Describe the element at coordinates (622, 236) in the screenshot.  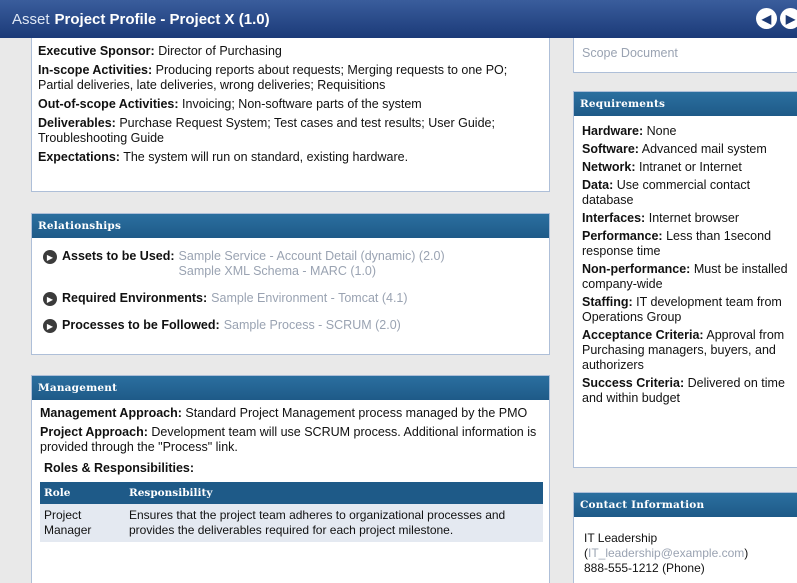
I see `performance-label: Performance:` at that location.